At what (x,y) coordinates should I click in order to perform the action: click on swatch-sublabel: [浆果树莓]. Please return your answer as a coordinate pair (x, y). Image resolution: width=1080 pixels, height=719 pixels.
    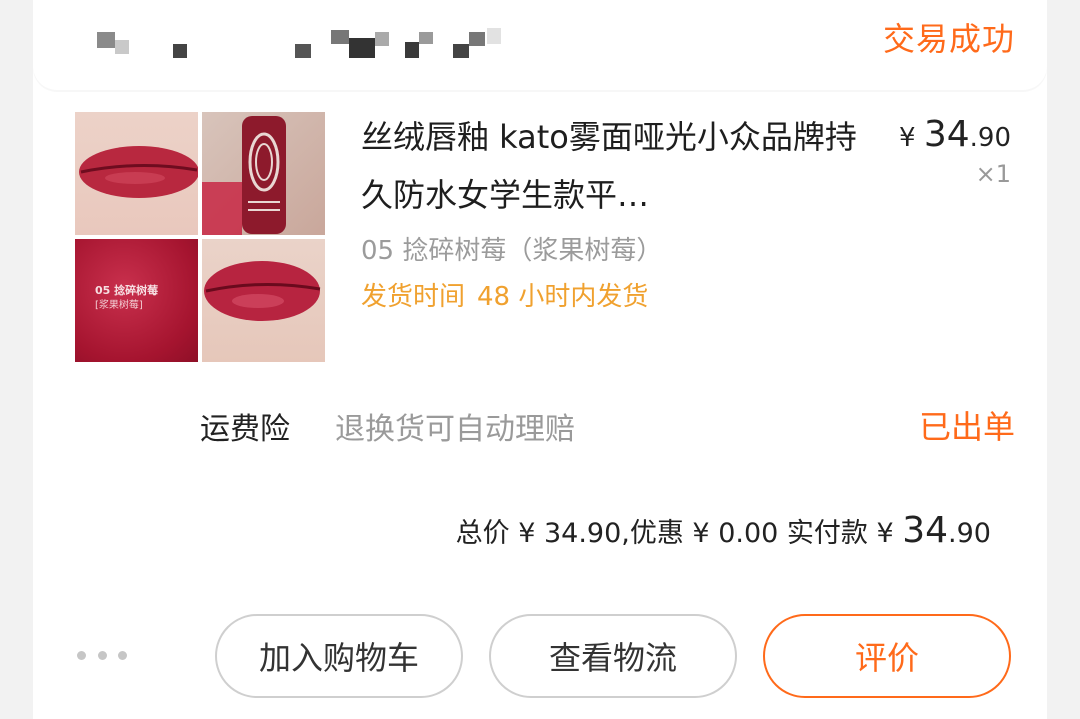
    Looking at the image, I should click on (119, 305).